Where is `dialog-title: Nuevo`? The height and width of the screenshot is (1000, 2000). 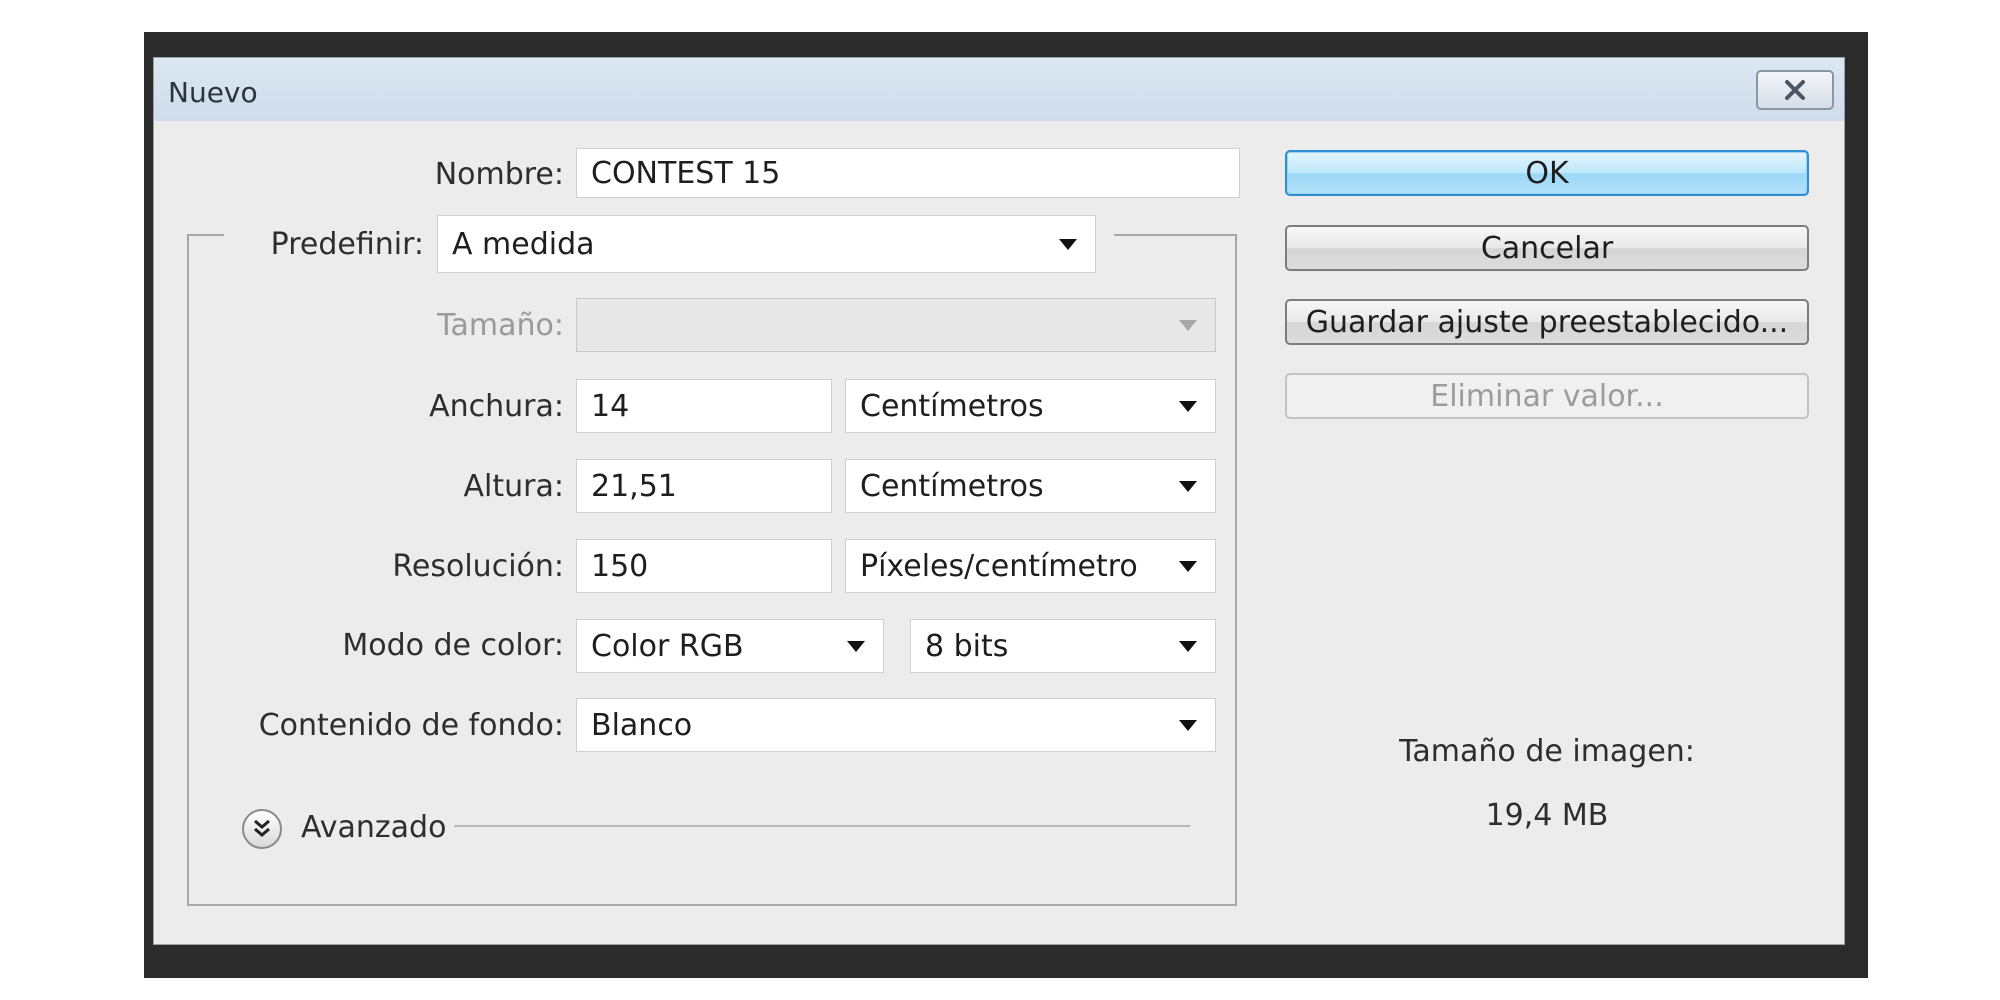
dialog-title: Nuevo is located at coordinates (213, 92).